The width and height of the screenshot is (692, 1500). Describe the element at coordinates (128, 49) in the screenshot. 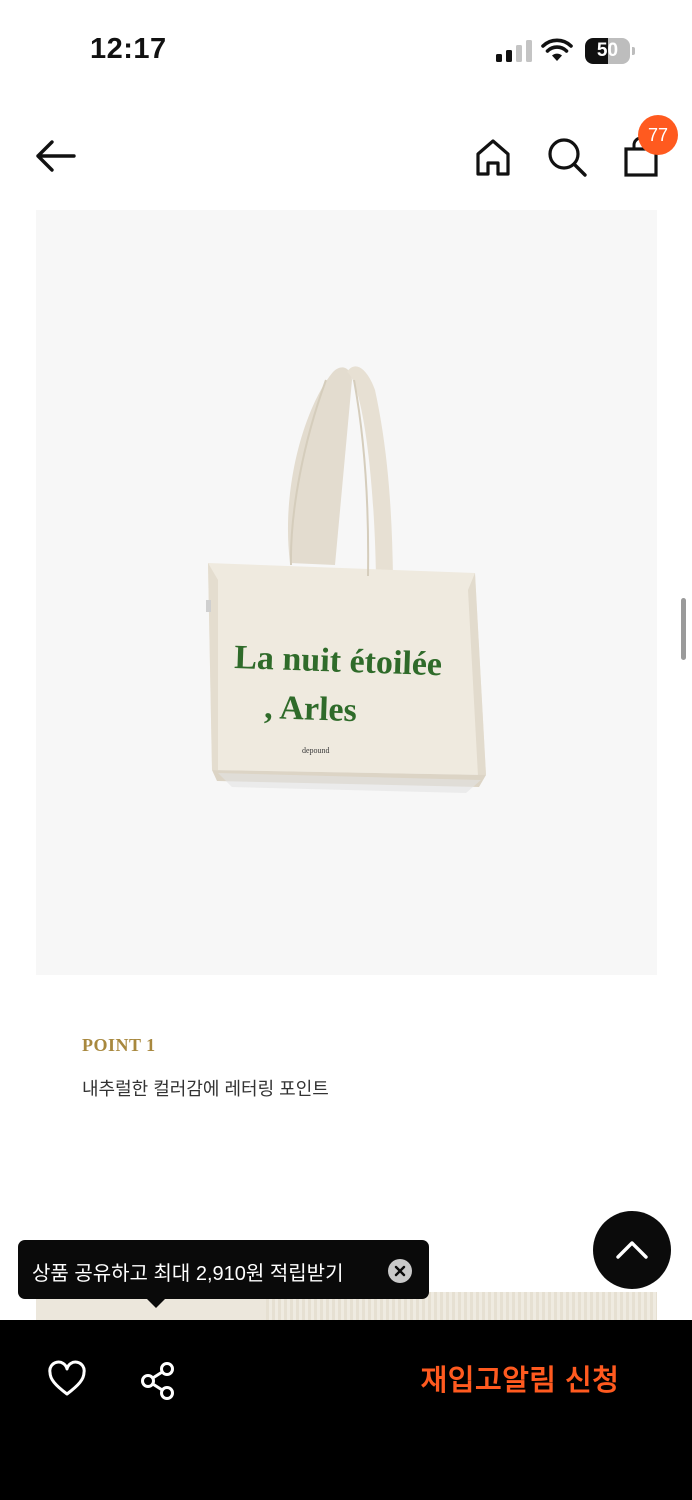

I see `status-time: 12:17` at that location.